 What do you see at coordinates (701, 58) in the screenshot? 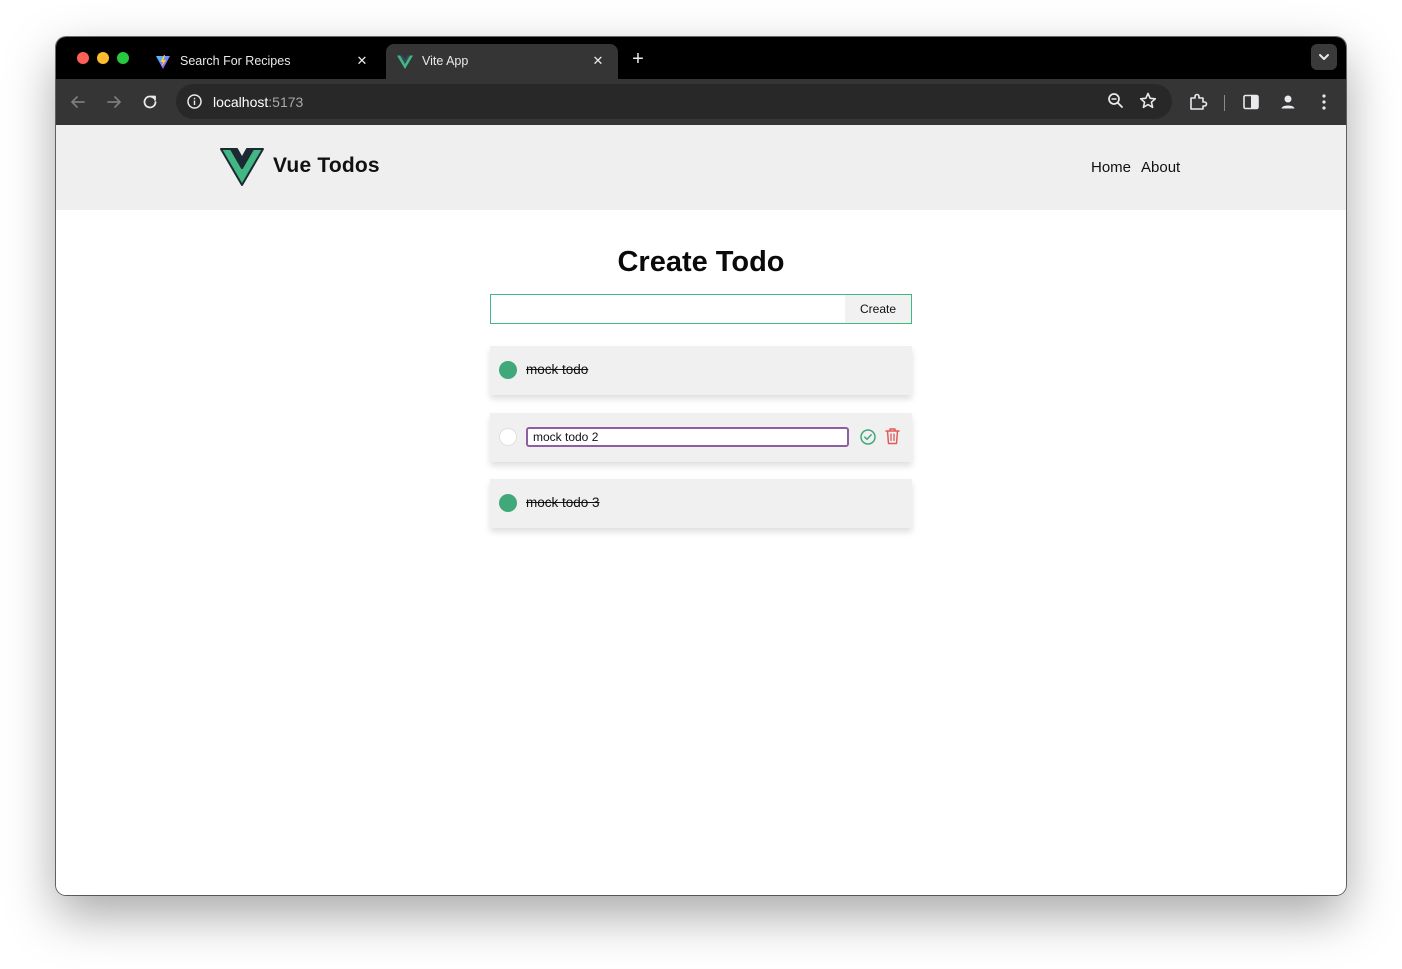
I see `tab-strip: Search For Recipes ✕ Vite App ✕ +` at bounding box center [701, 58].